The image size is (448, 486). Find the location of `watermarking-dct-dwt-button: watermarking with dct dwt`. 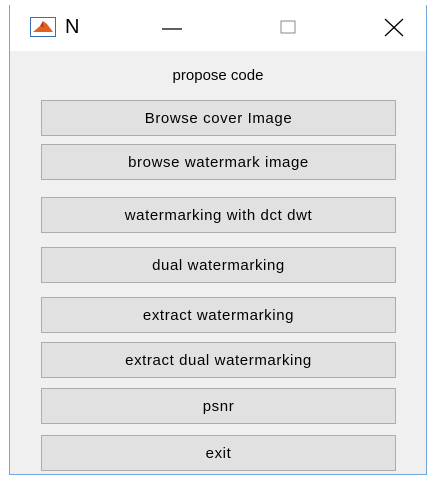

watermarking-dct-dwt-button: watermarking with dct dwt is located at coordinates (218, 215).